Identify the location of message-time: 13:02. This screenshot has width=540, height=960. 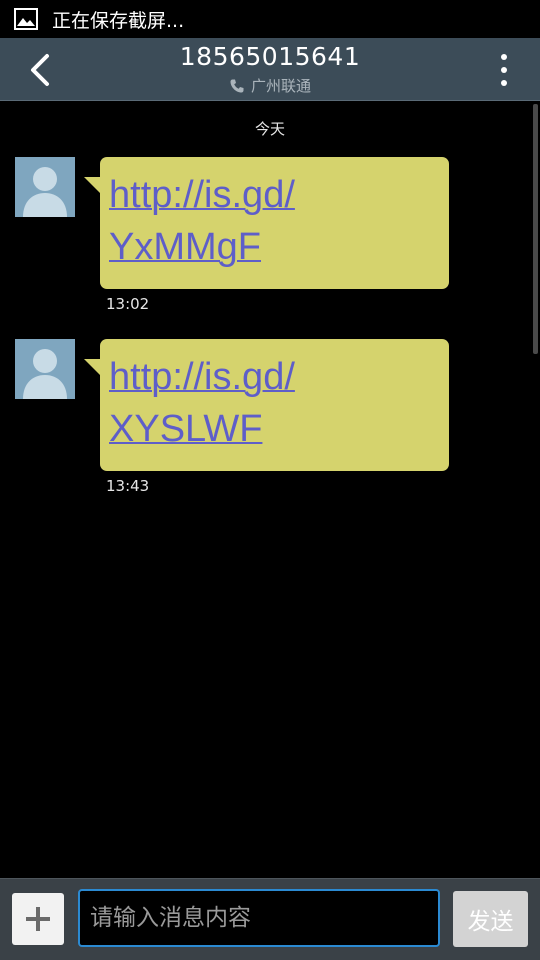
(128, 304).